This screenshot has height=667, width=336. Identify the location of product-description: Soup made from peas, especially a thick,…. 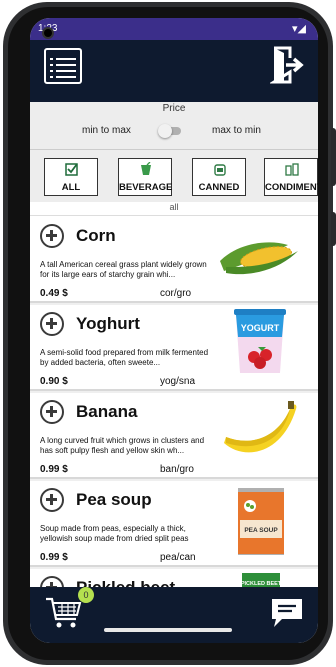
(114, 533).